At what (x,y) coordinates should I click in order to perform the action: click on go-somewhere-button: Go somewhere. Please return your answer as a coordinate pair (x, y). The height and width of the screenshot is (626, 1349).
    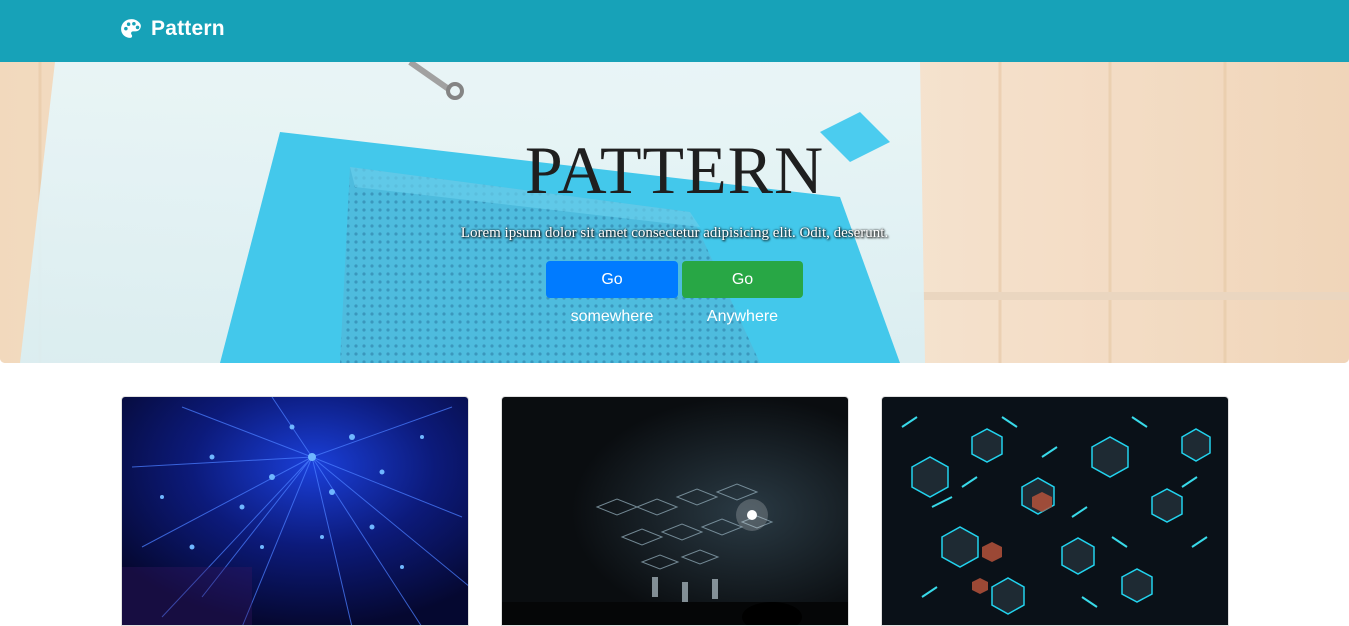
    Looking at the image, I should click on (612, 293).